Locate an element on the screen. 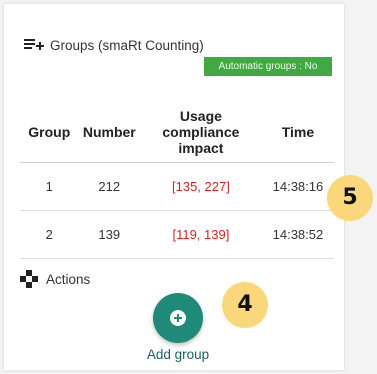 The image size is (377, 374). step-marker-5: 5 is located at coordinates (350, 198).